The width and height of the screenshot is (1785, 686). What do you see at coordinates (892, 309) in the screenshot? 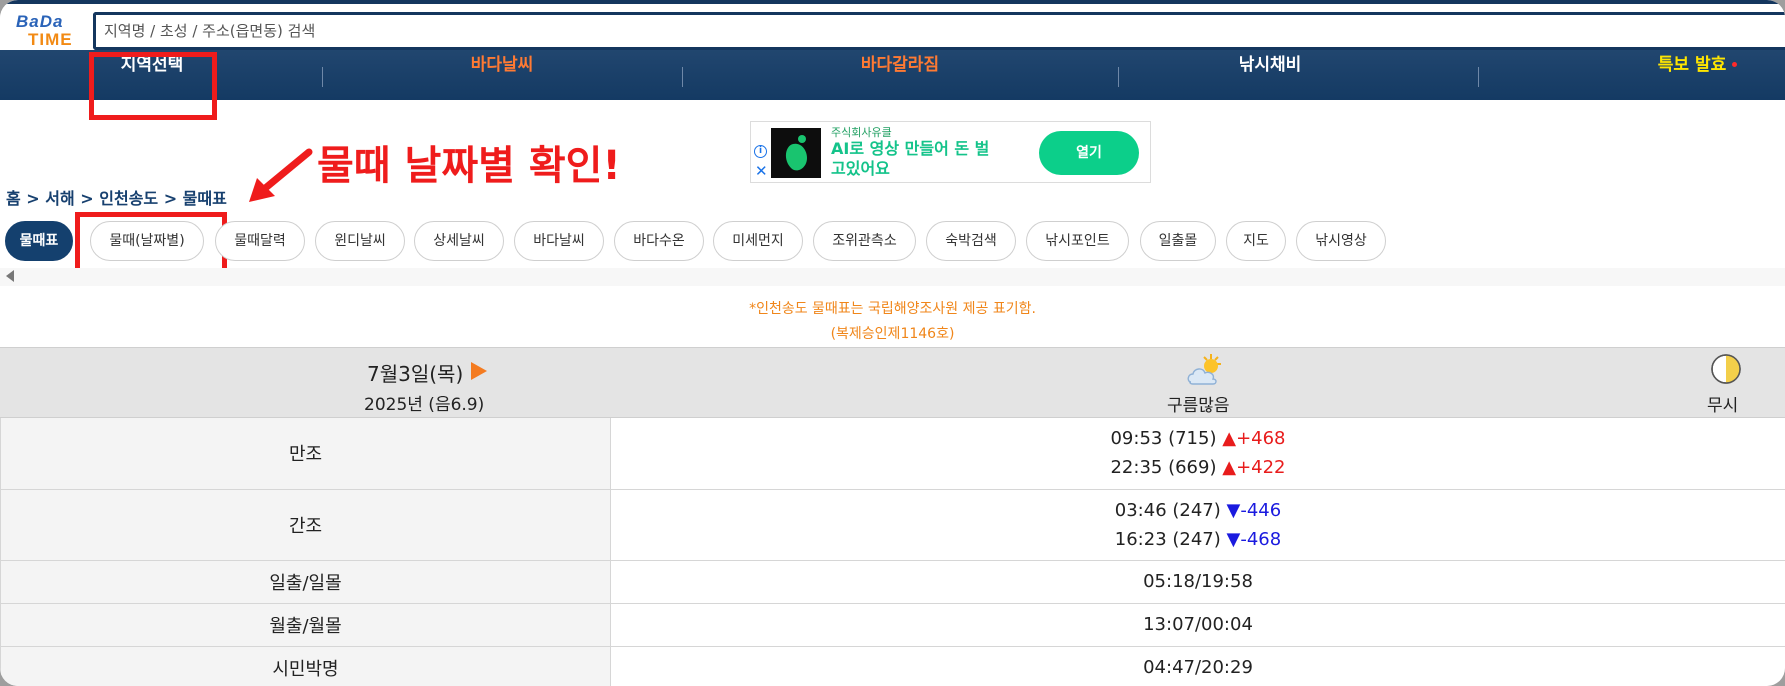
I see `notice-source: *인천송도 물때표는 국립해양조사원 제공 표기함.` at bounding box center [892, 309].